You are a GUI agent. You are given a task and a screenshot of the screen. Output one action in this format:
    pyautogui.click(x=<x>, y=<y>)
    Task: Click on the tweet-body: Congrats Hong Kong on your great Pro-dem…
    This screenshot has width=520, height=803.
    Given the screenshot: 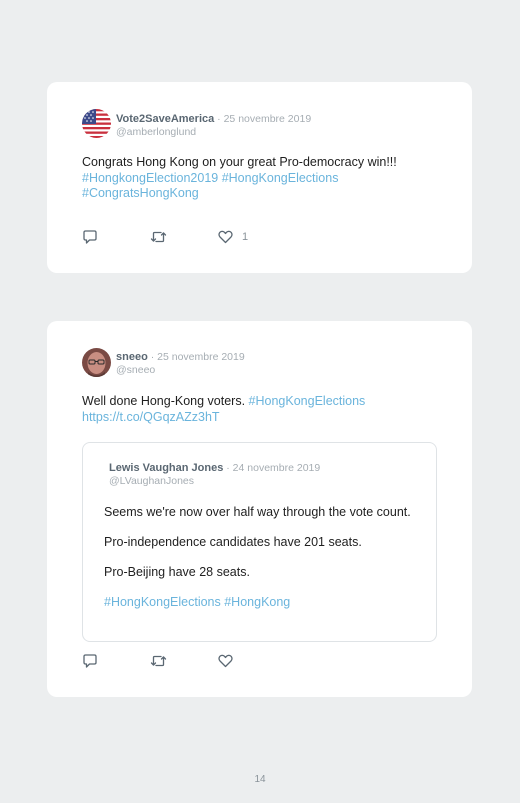 What is the action you would take?
    pyautogui.click(x=239, y=162)
    